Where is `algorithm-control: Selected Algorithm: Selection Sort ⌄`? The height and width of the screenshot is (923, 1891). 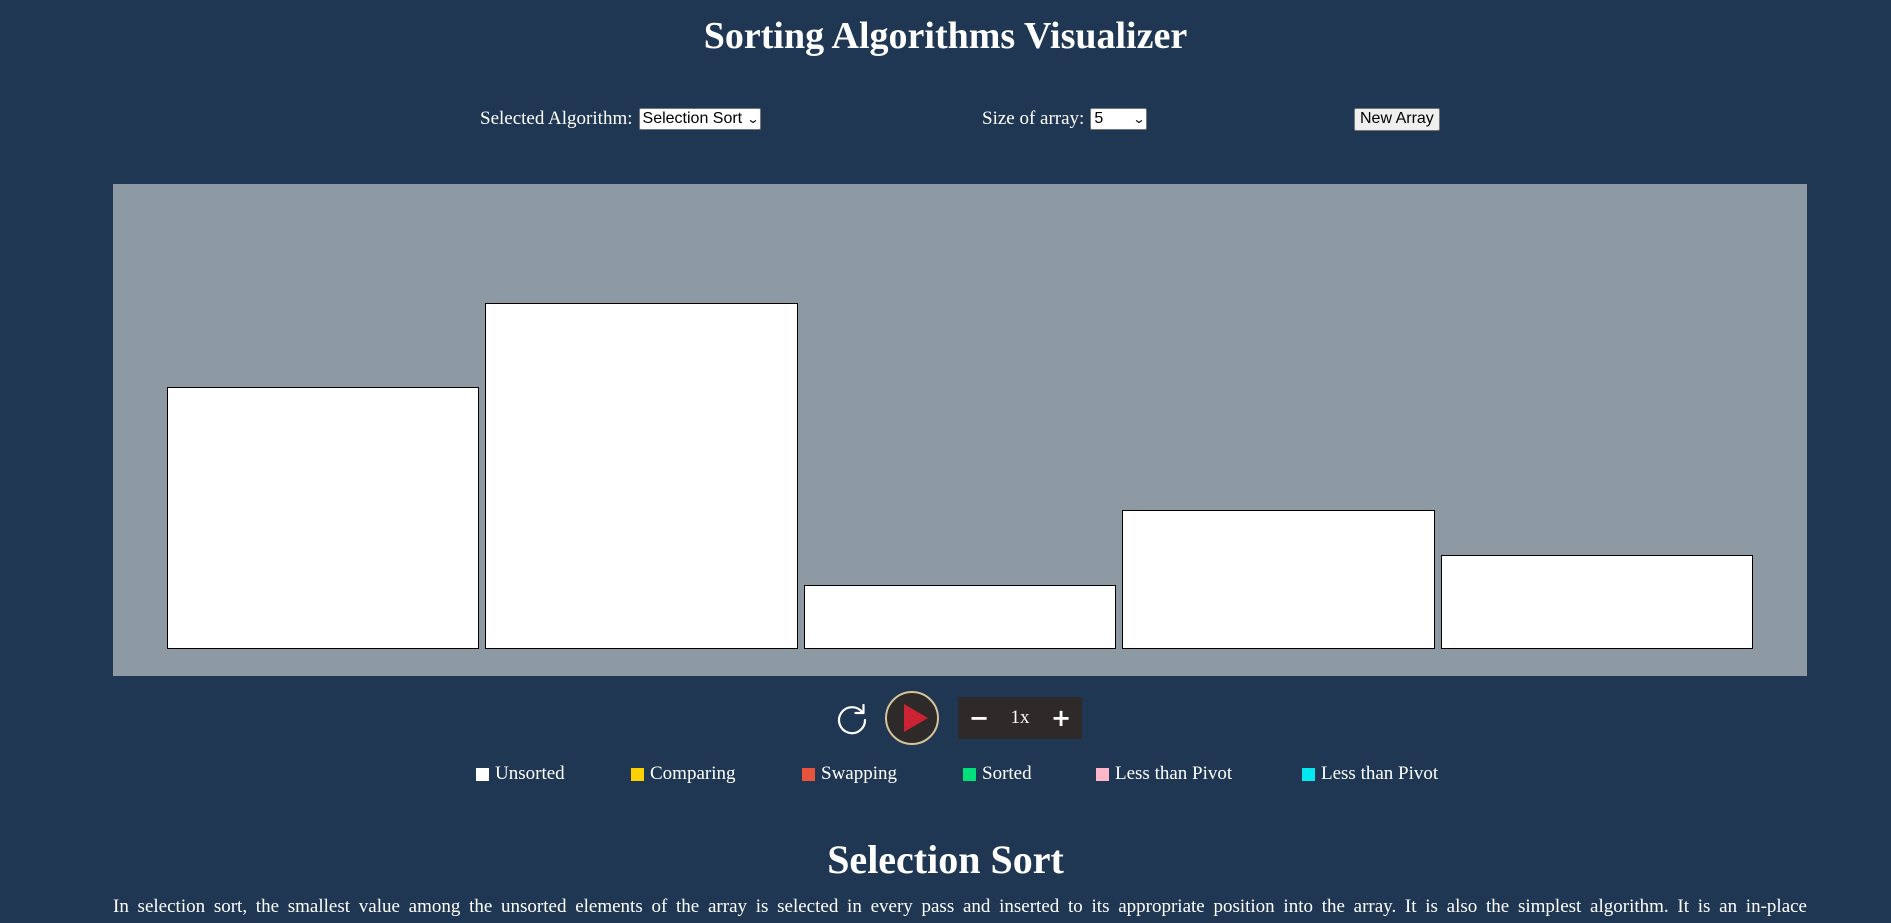
algorithm-control: Selected Algorithm: Selection Sort ⌄ is located at coordinates (621, 119).